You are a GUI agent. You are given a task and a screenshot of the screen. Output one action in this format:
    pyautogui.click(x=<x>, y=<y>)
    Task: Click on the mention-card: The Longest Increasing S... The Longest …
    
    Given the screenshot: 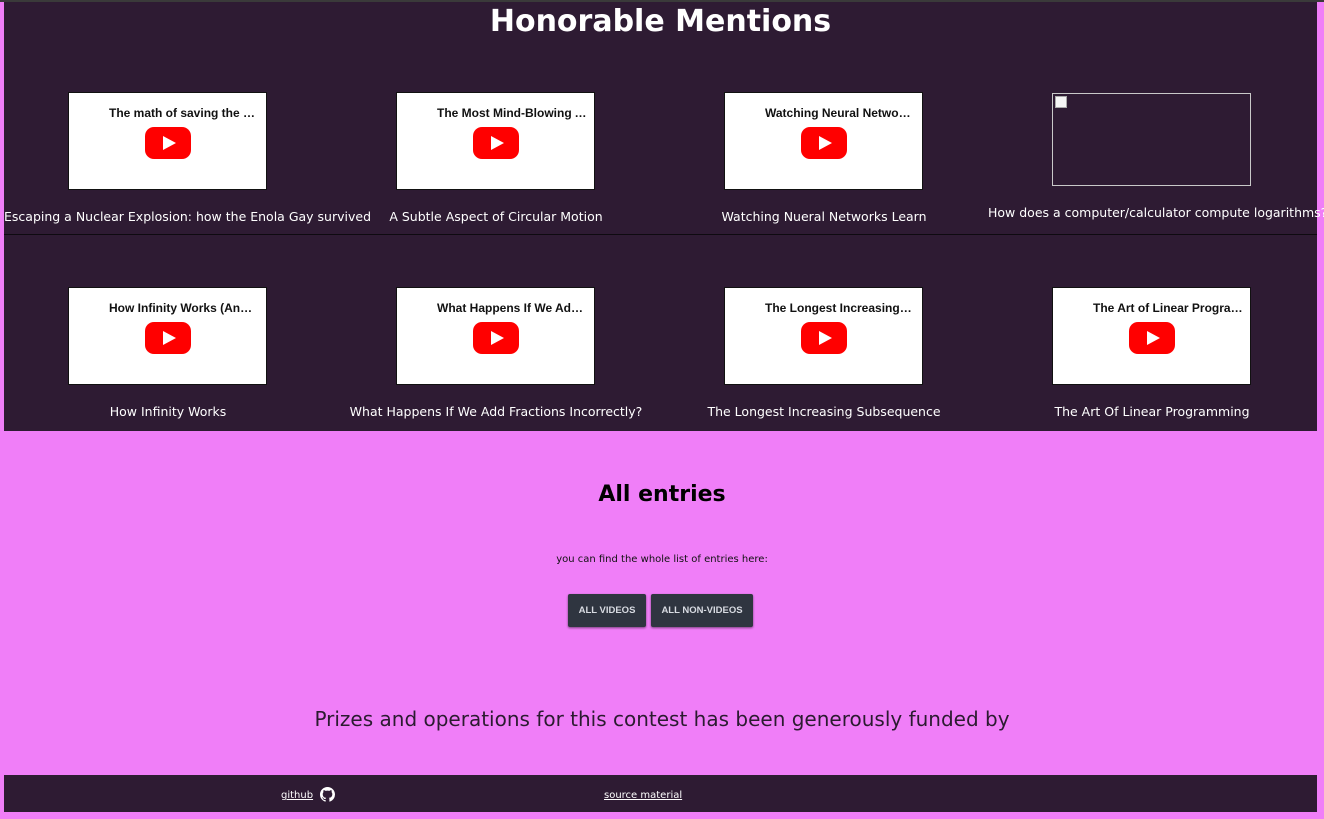 What is the action you would take?
    pyautogui.click(x=824, y=352)
    